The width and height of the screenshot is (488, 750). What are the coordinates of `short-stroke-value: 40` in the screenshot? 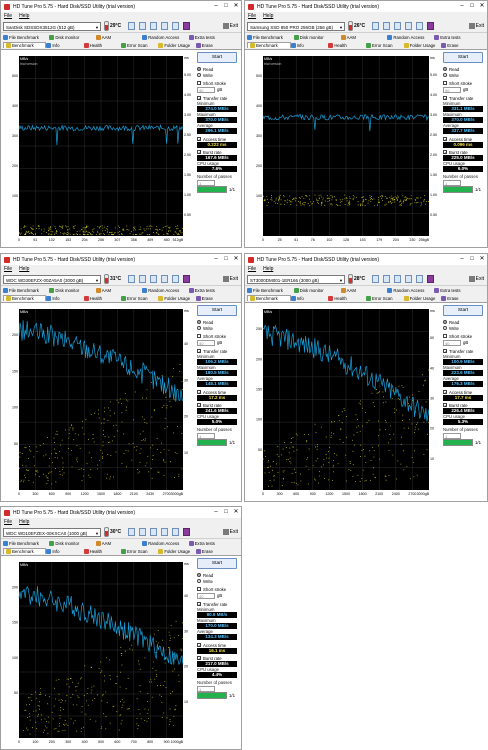 It's located at (206, 89).